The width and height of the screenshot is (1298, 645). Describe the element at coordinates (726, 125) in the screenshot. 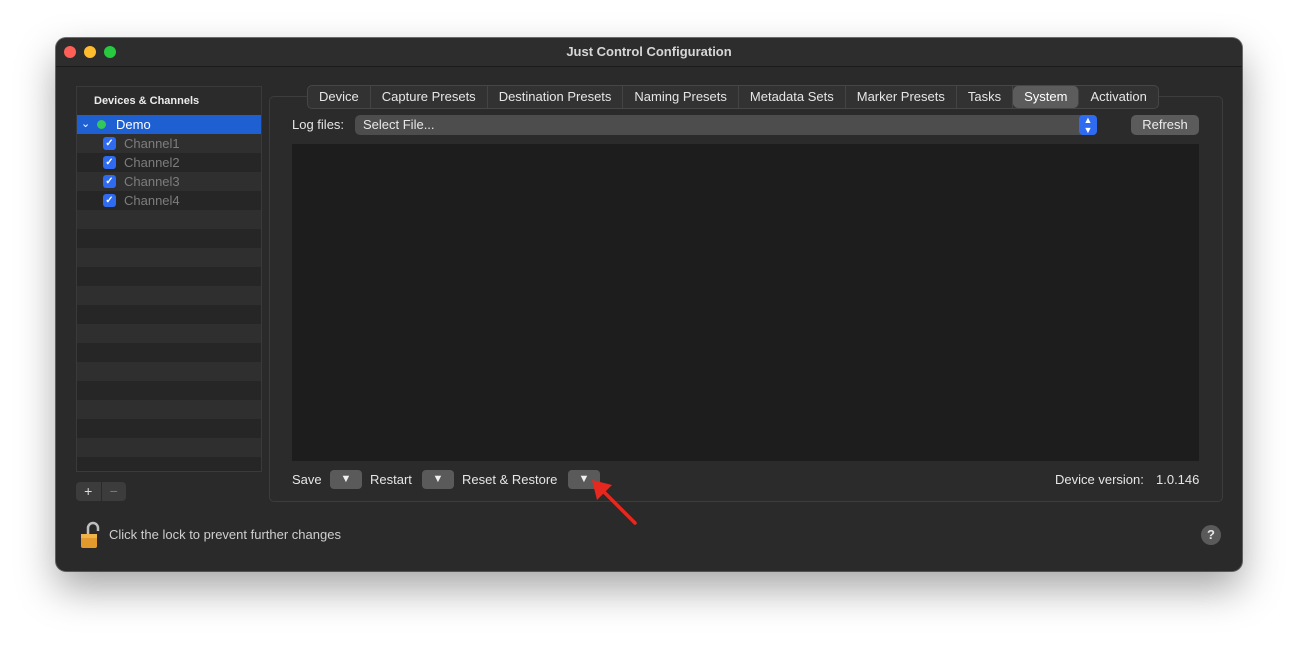

I see `log-file-select: Select File... ▲ ▼` at that location.